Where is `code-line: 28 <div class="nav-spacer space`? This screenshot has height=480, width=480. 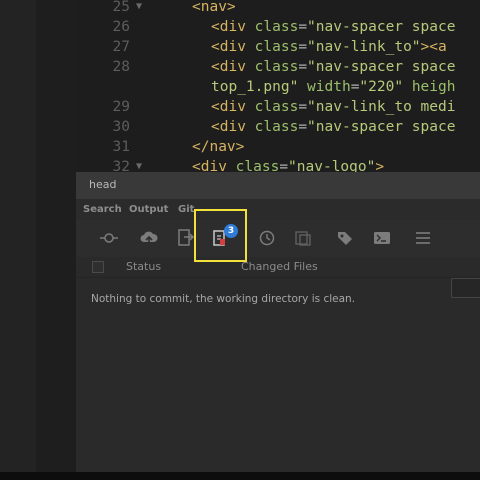 code-line: 28 <div class="nav-spacer space is located at coordinates (278, 67).